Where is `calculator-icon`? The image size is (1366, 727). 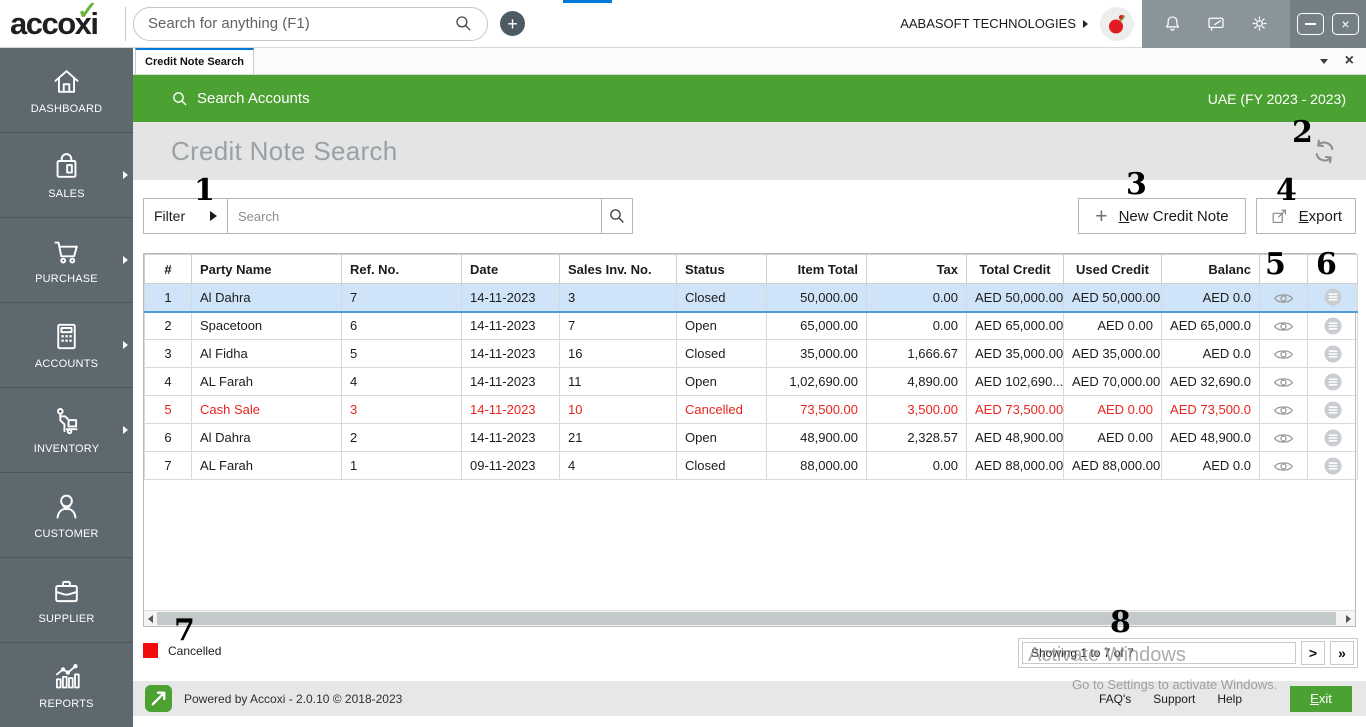 calculator-icon is located at coordinates (66, 336).